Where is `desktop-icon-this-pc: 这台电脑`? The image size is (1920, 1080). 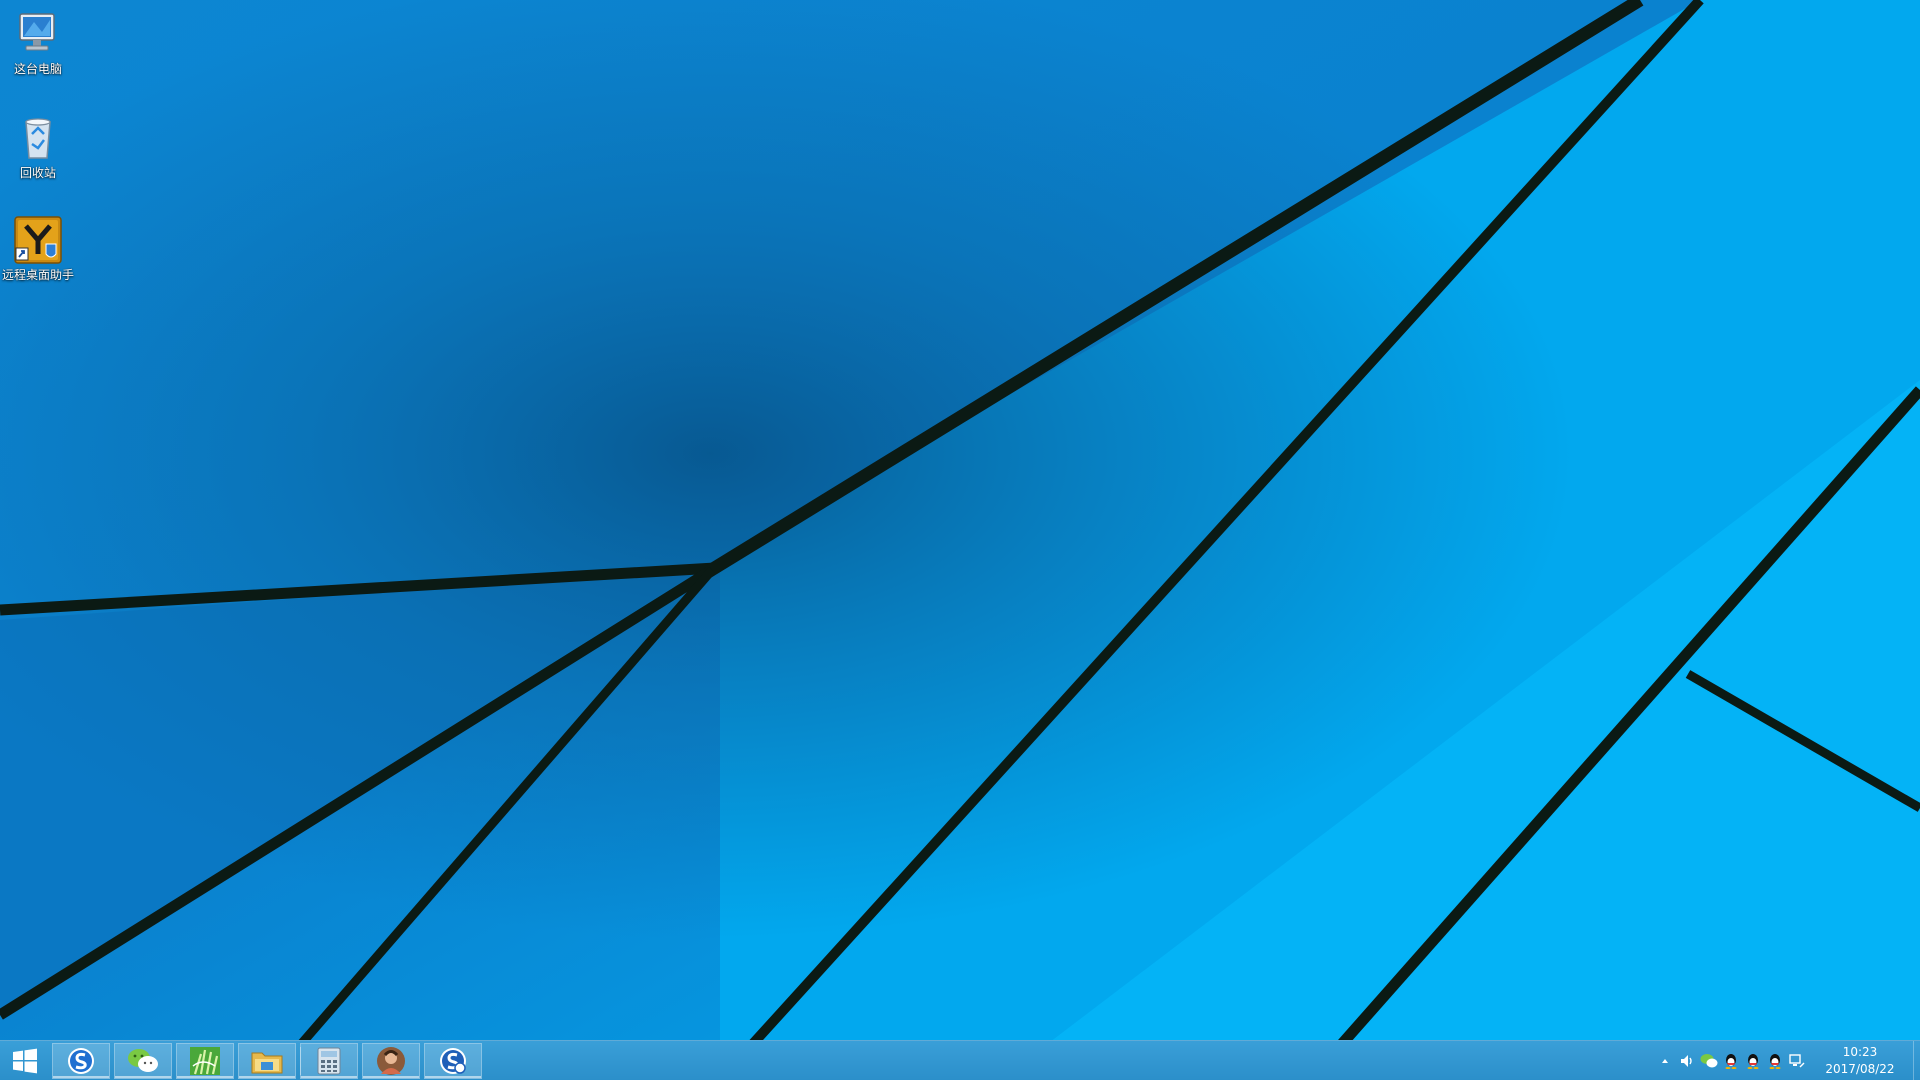 desktop-icon-this-pc: 这台电脑 is located at coordinates (38, 42).